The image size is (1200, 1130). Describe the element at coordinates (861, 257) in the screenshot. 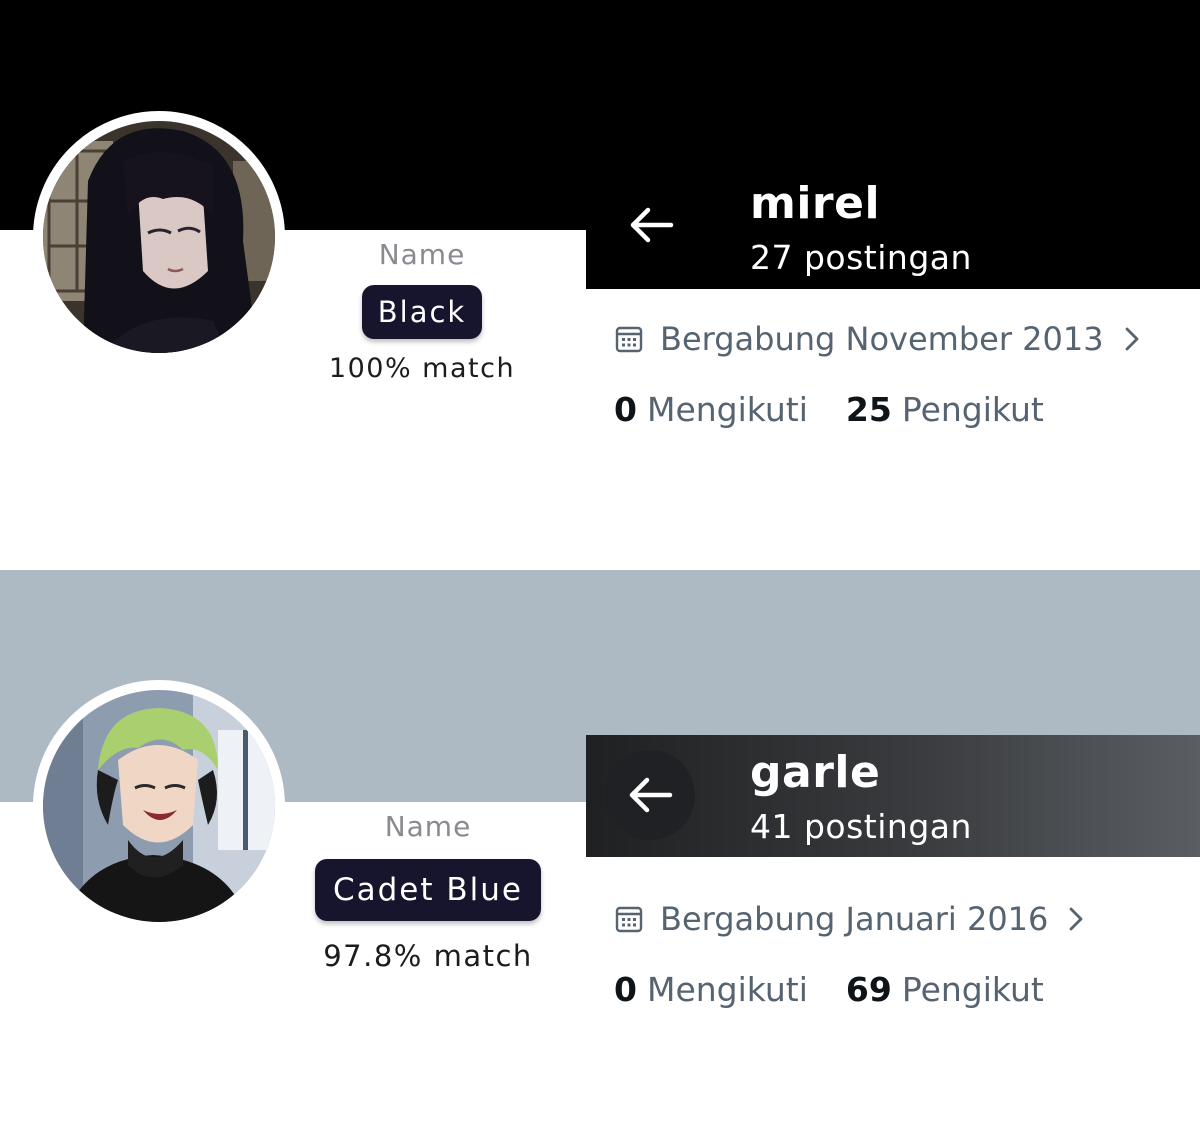

I see `post-count: 27 postingan` at that location.